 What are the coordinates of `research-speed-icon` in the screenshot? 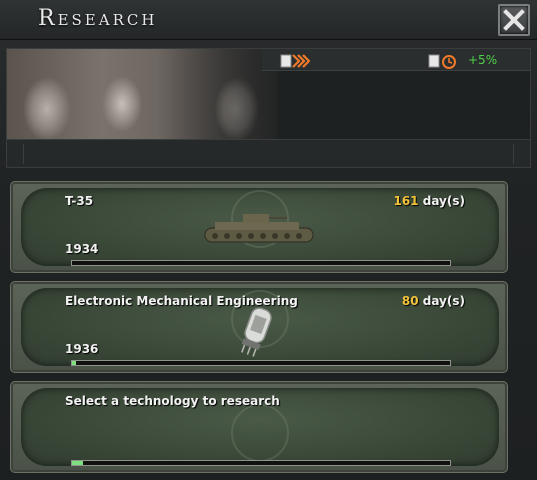 It's located at (295, 61).